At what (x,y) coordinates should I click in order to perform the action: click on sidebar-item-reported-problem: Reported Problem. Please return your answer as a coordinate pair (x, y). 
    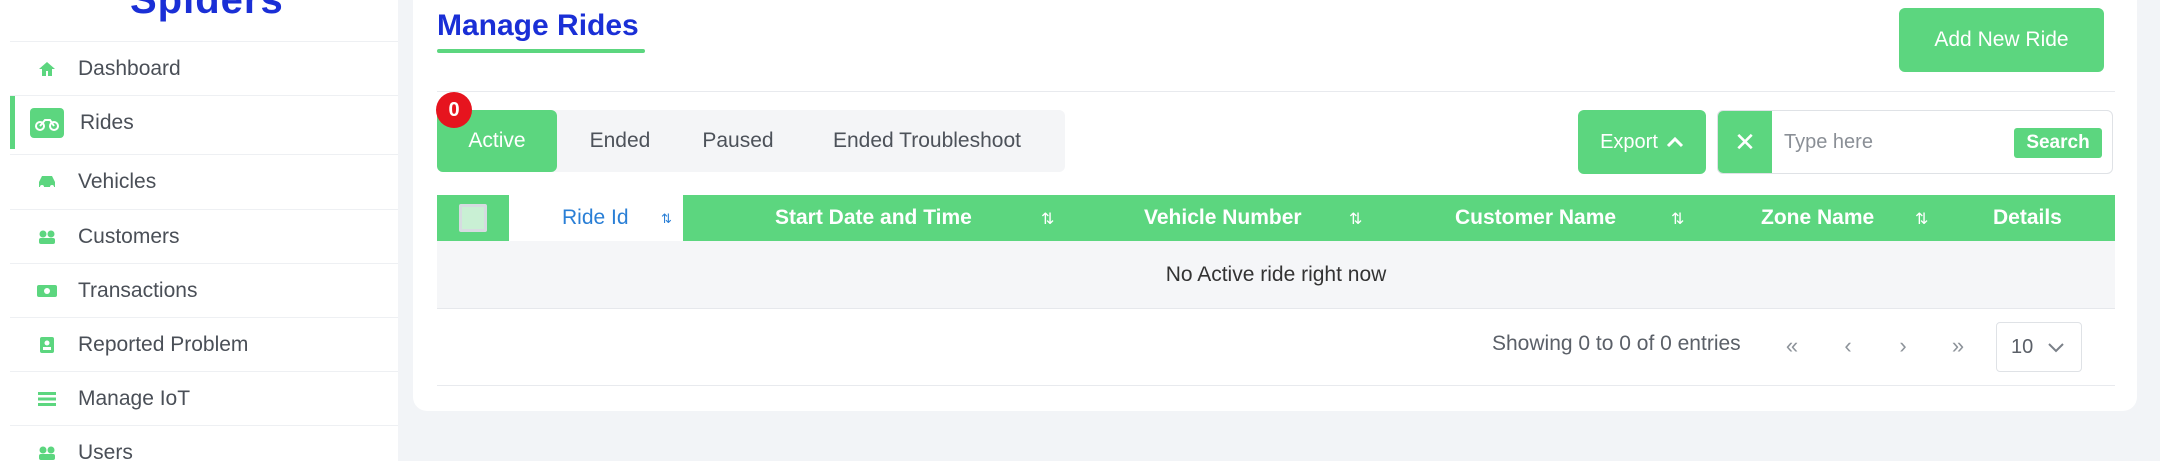
    Looking at the image, I should click on (204, 344).